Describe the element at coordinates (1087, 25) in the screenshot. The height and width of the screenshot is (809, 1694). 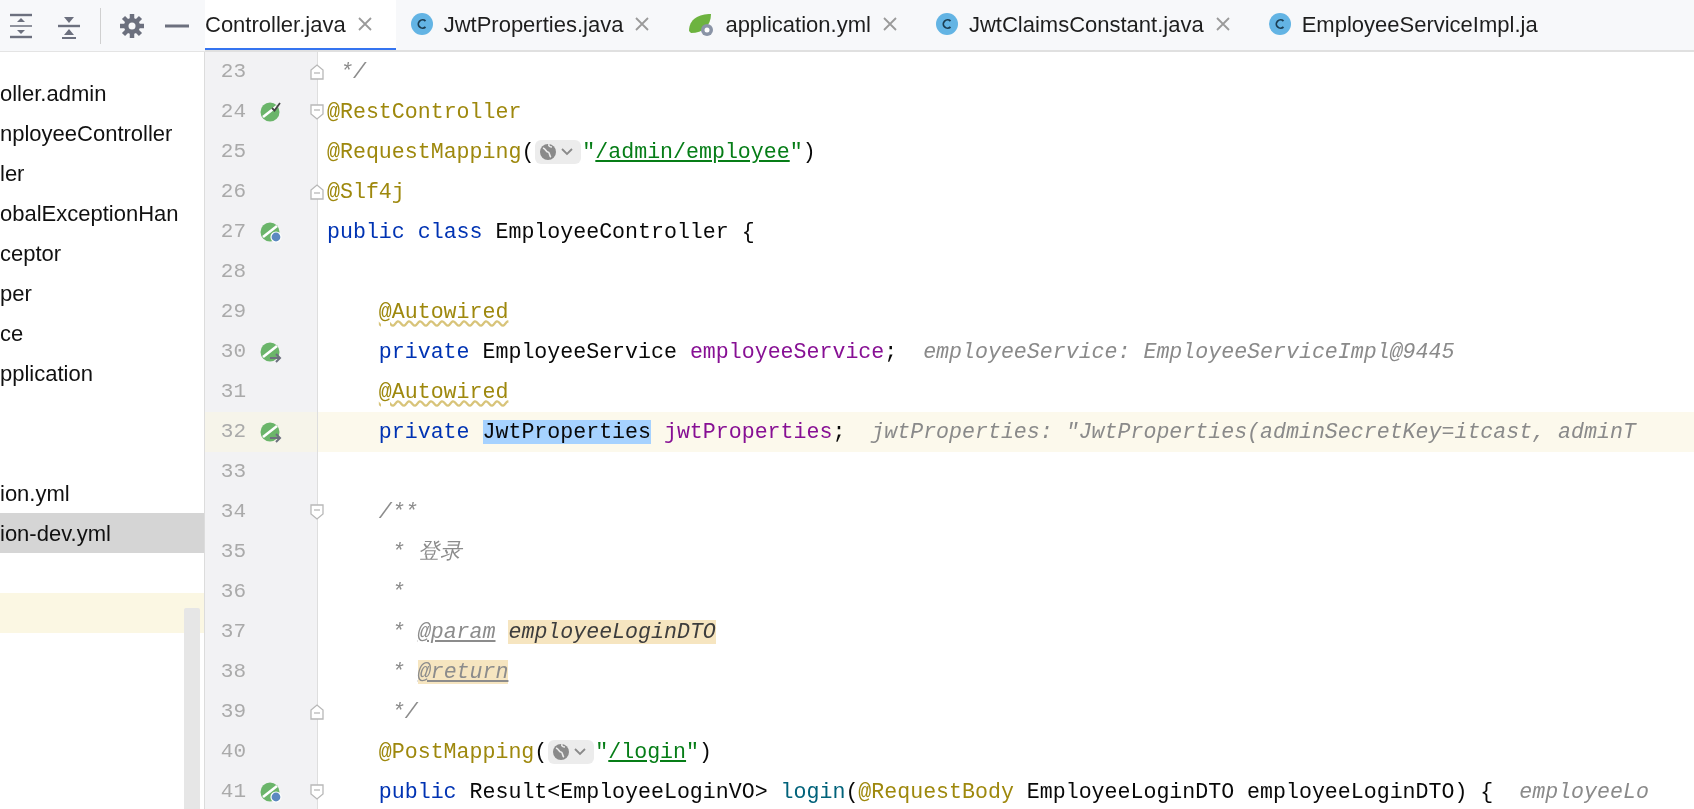
I see `editor-tab: JwtClaimsConstant.java` at that location.